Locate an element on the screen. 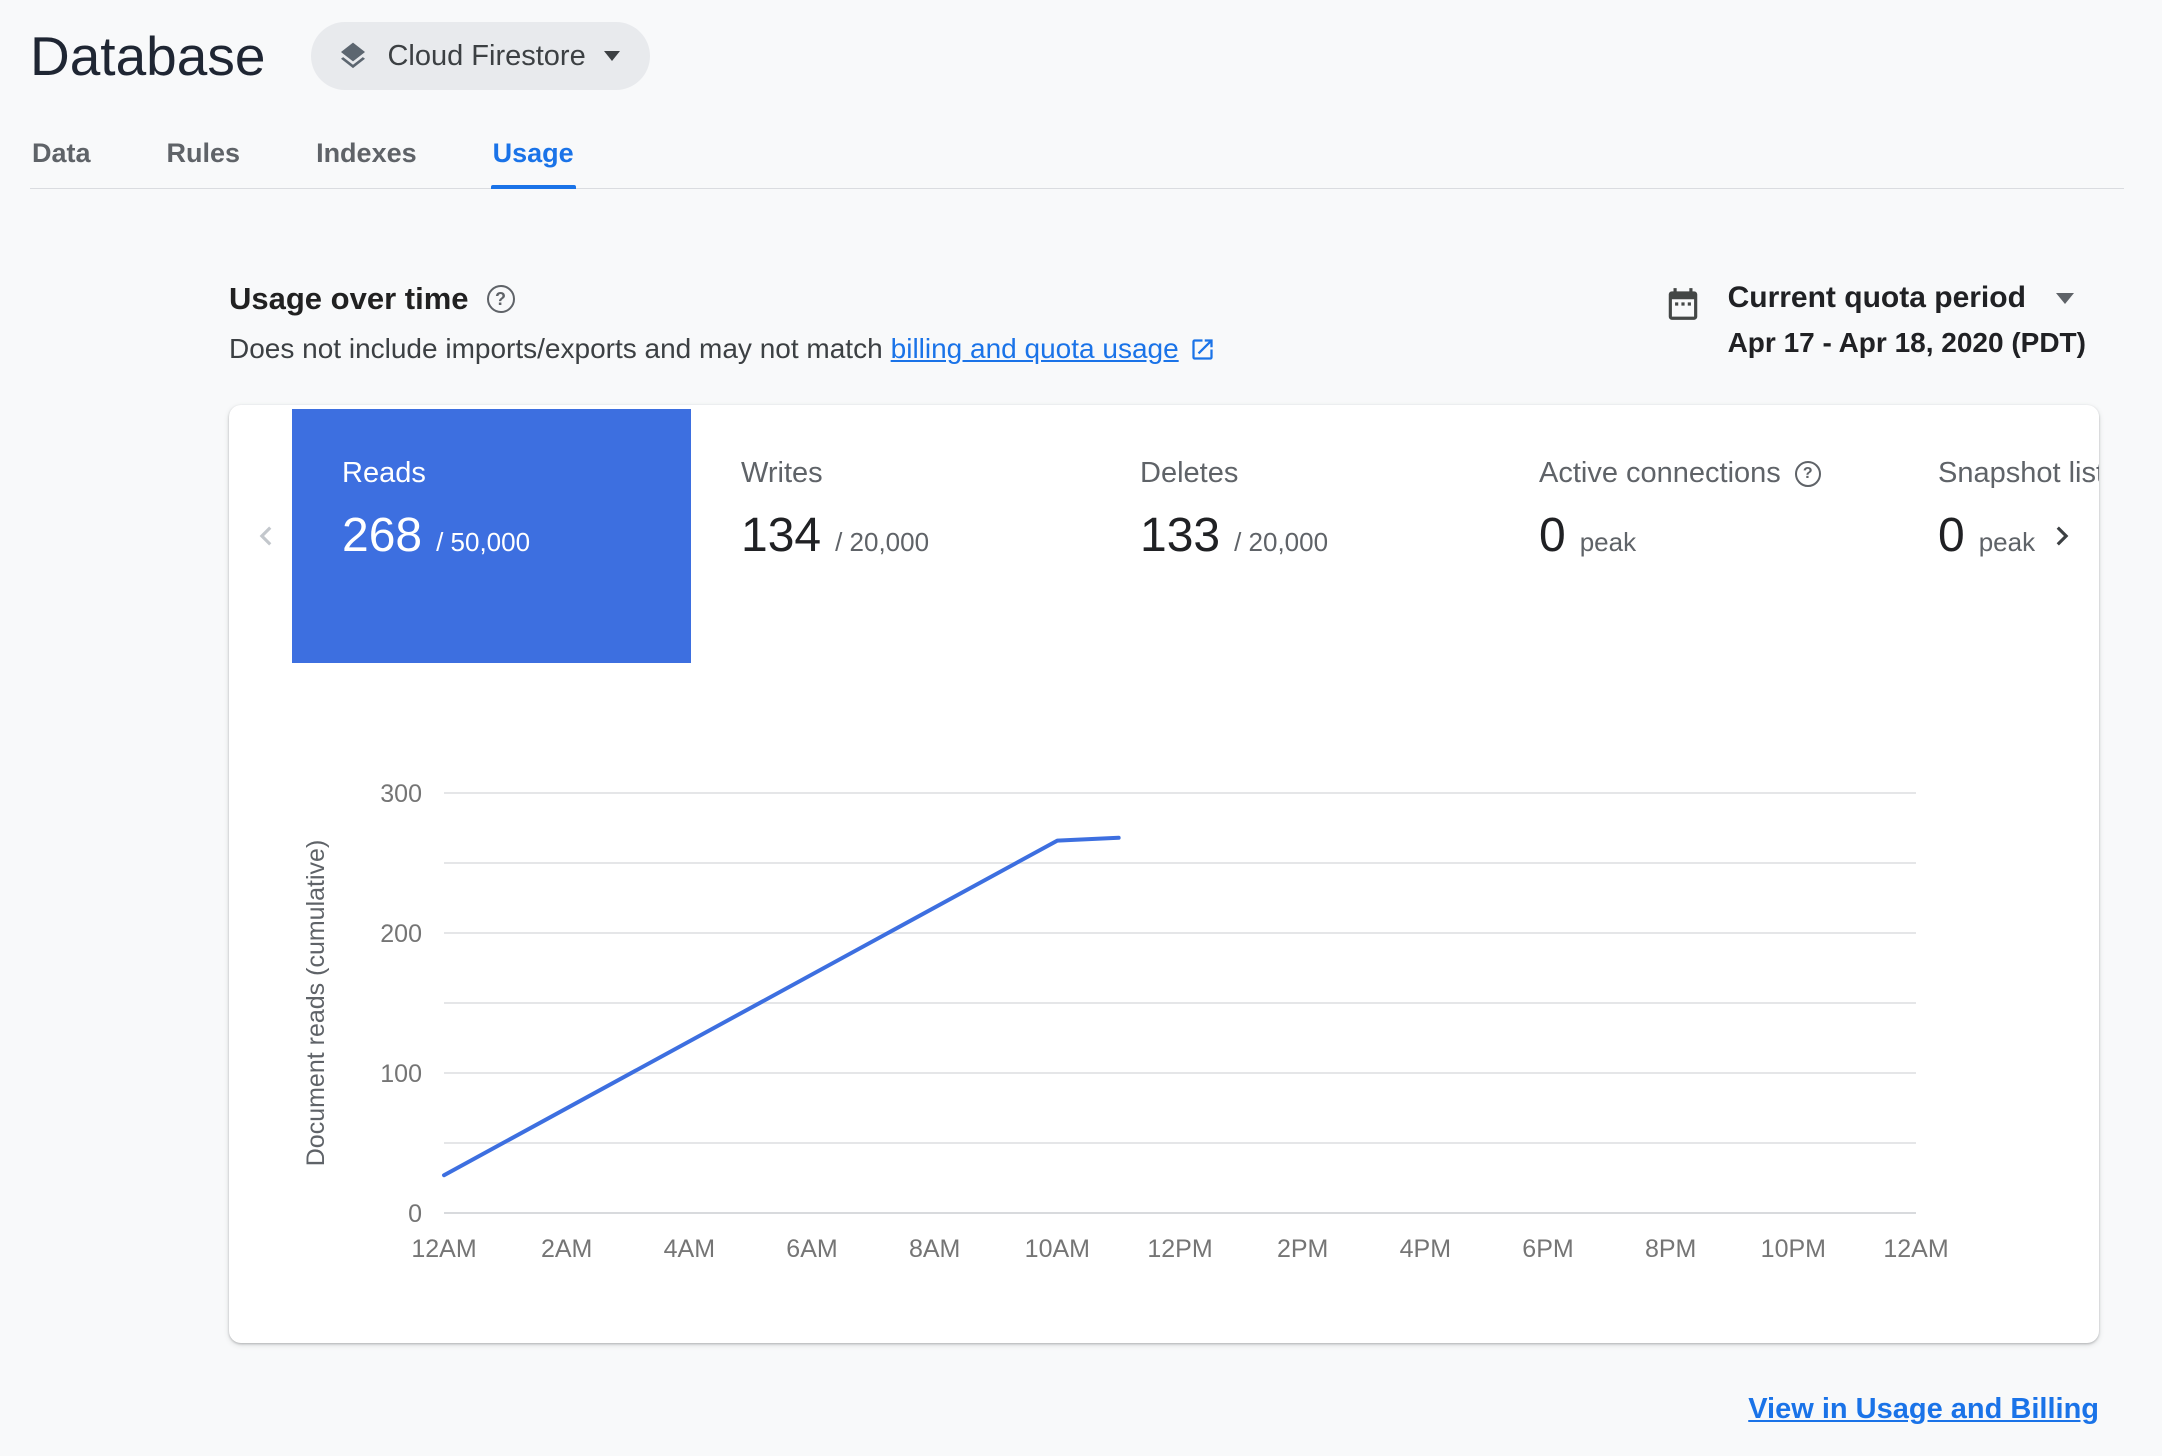 The image size is (2162, 1456). carousel-left-button is located at coordinates (265, 536).